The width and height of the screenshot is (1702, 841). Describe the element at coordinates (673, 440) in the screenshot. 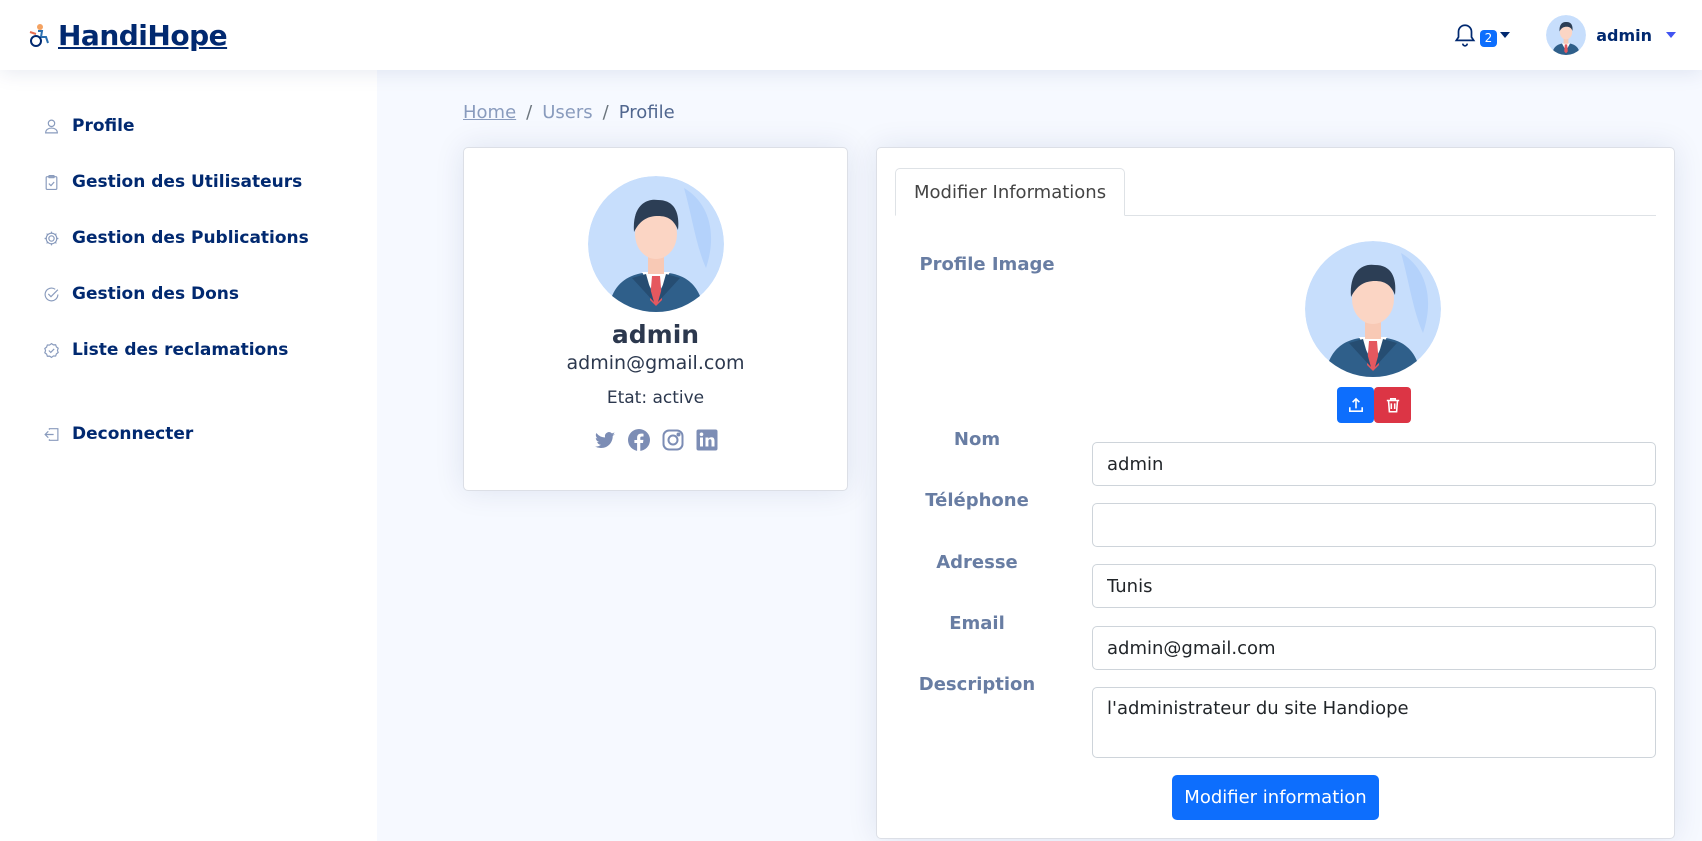

I see `instagram-icon` at that location.